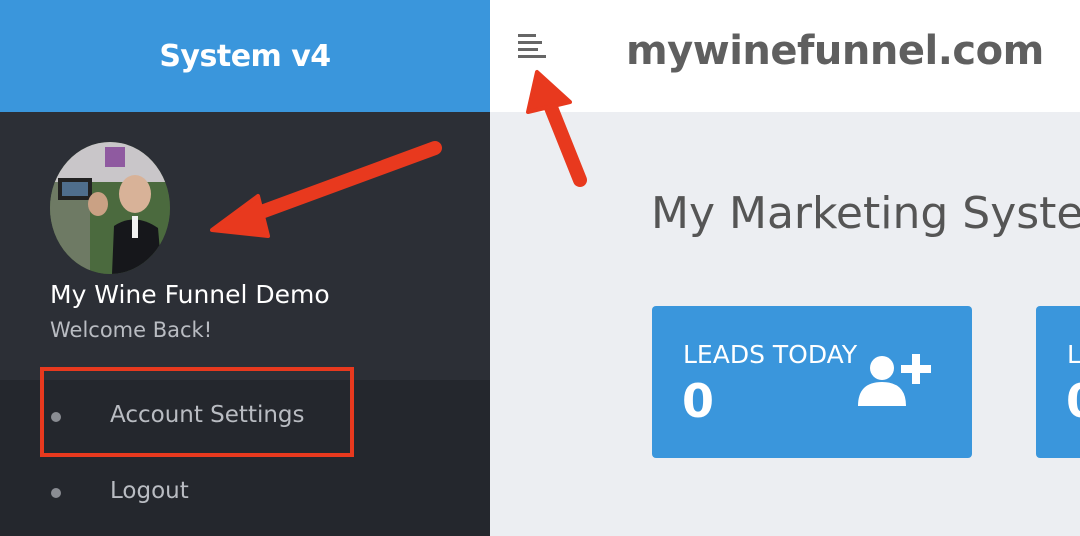 This screenshot has height=536, width=1080. I want to click on page-title: My Marketing System, so click(865, 213).